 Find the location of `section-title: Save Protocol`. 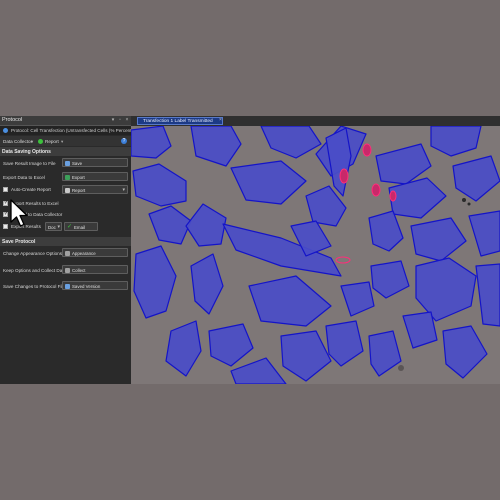

section-title: Save Protocol is located at coordinates (19, 241).